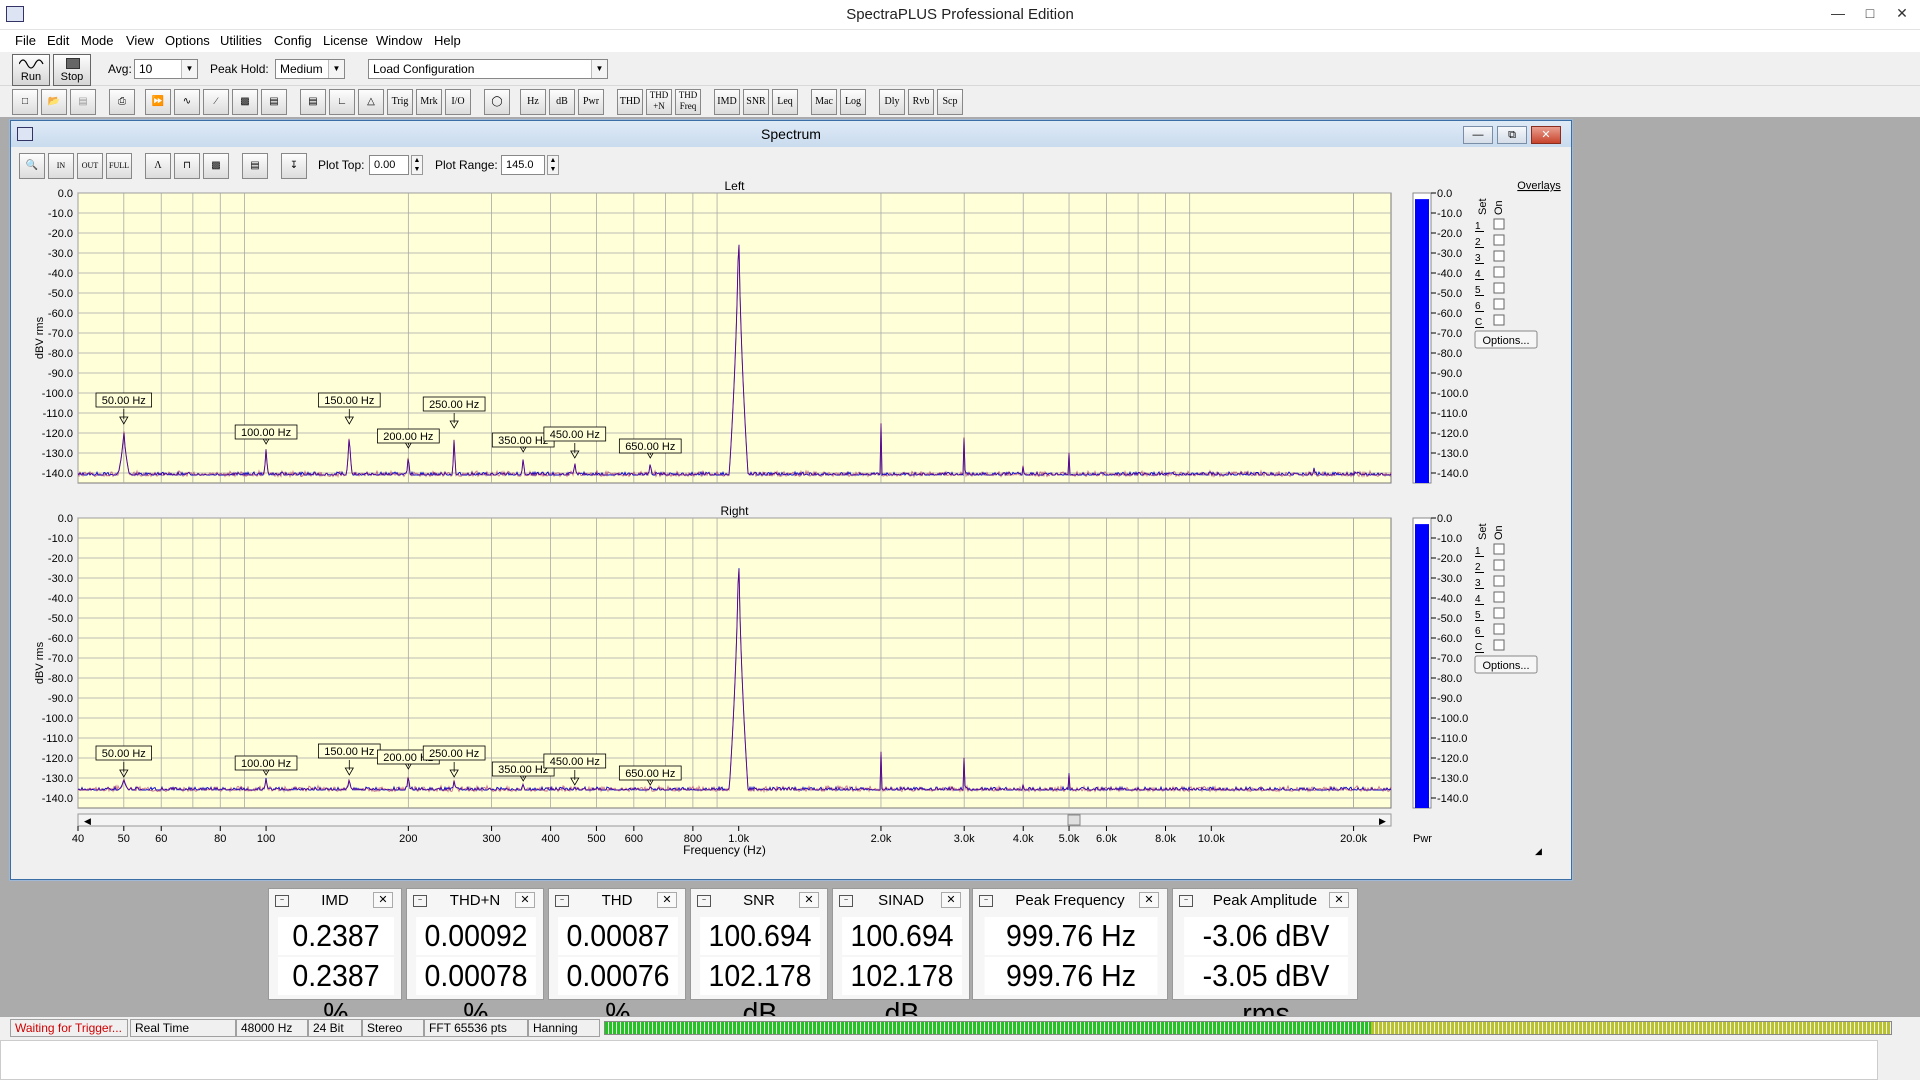 This screenshot has height=1080, width=1920. Describe the element at coordinates (389, 165) in the screenshot. I see `plot-top-input: 0.00` at that location.